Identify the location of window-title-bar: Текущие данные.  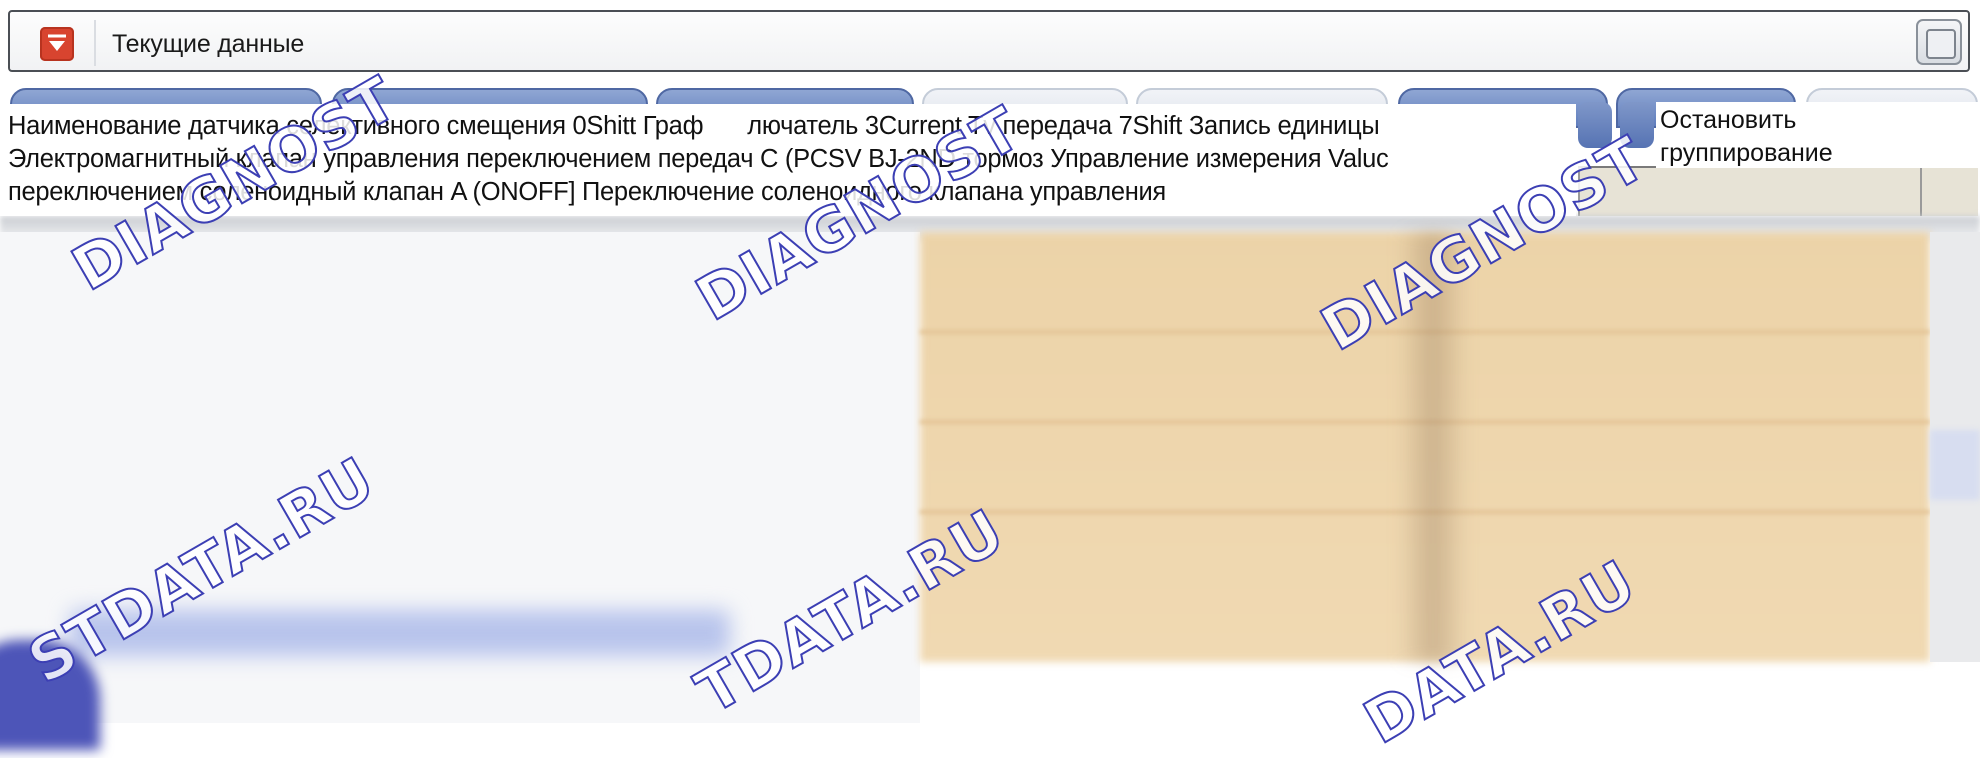
(989, 41).